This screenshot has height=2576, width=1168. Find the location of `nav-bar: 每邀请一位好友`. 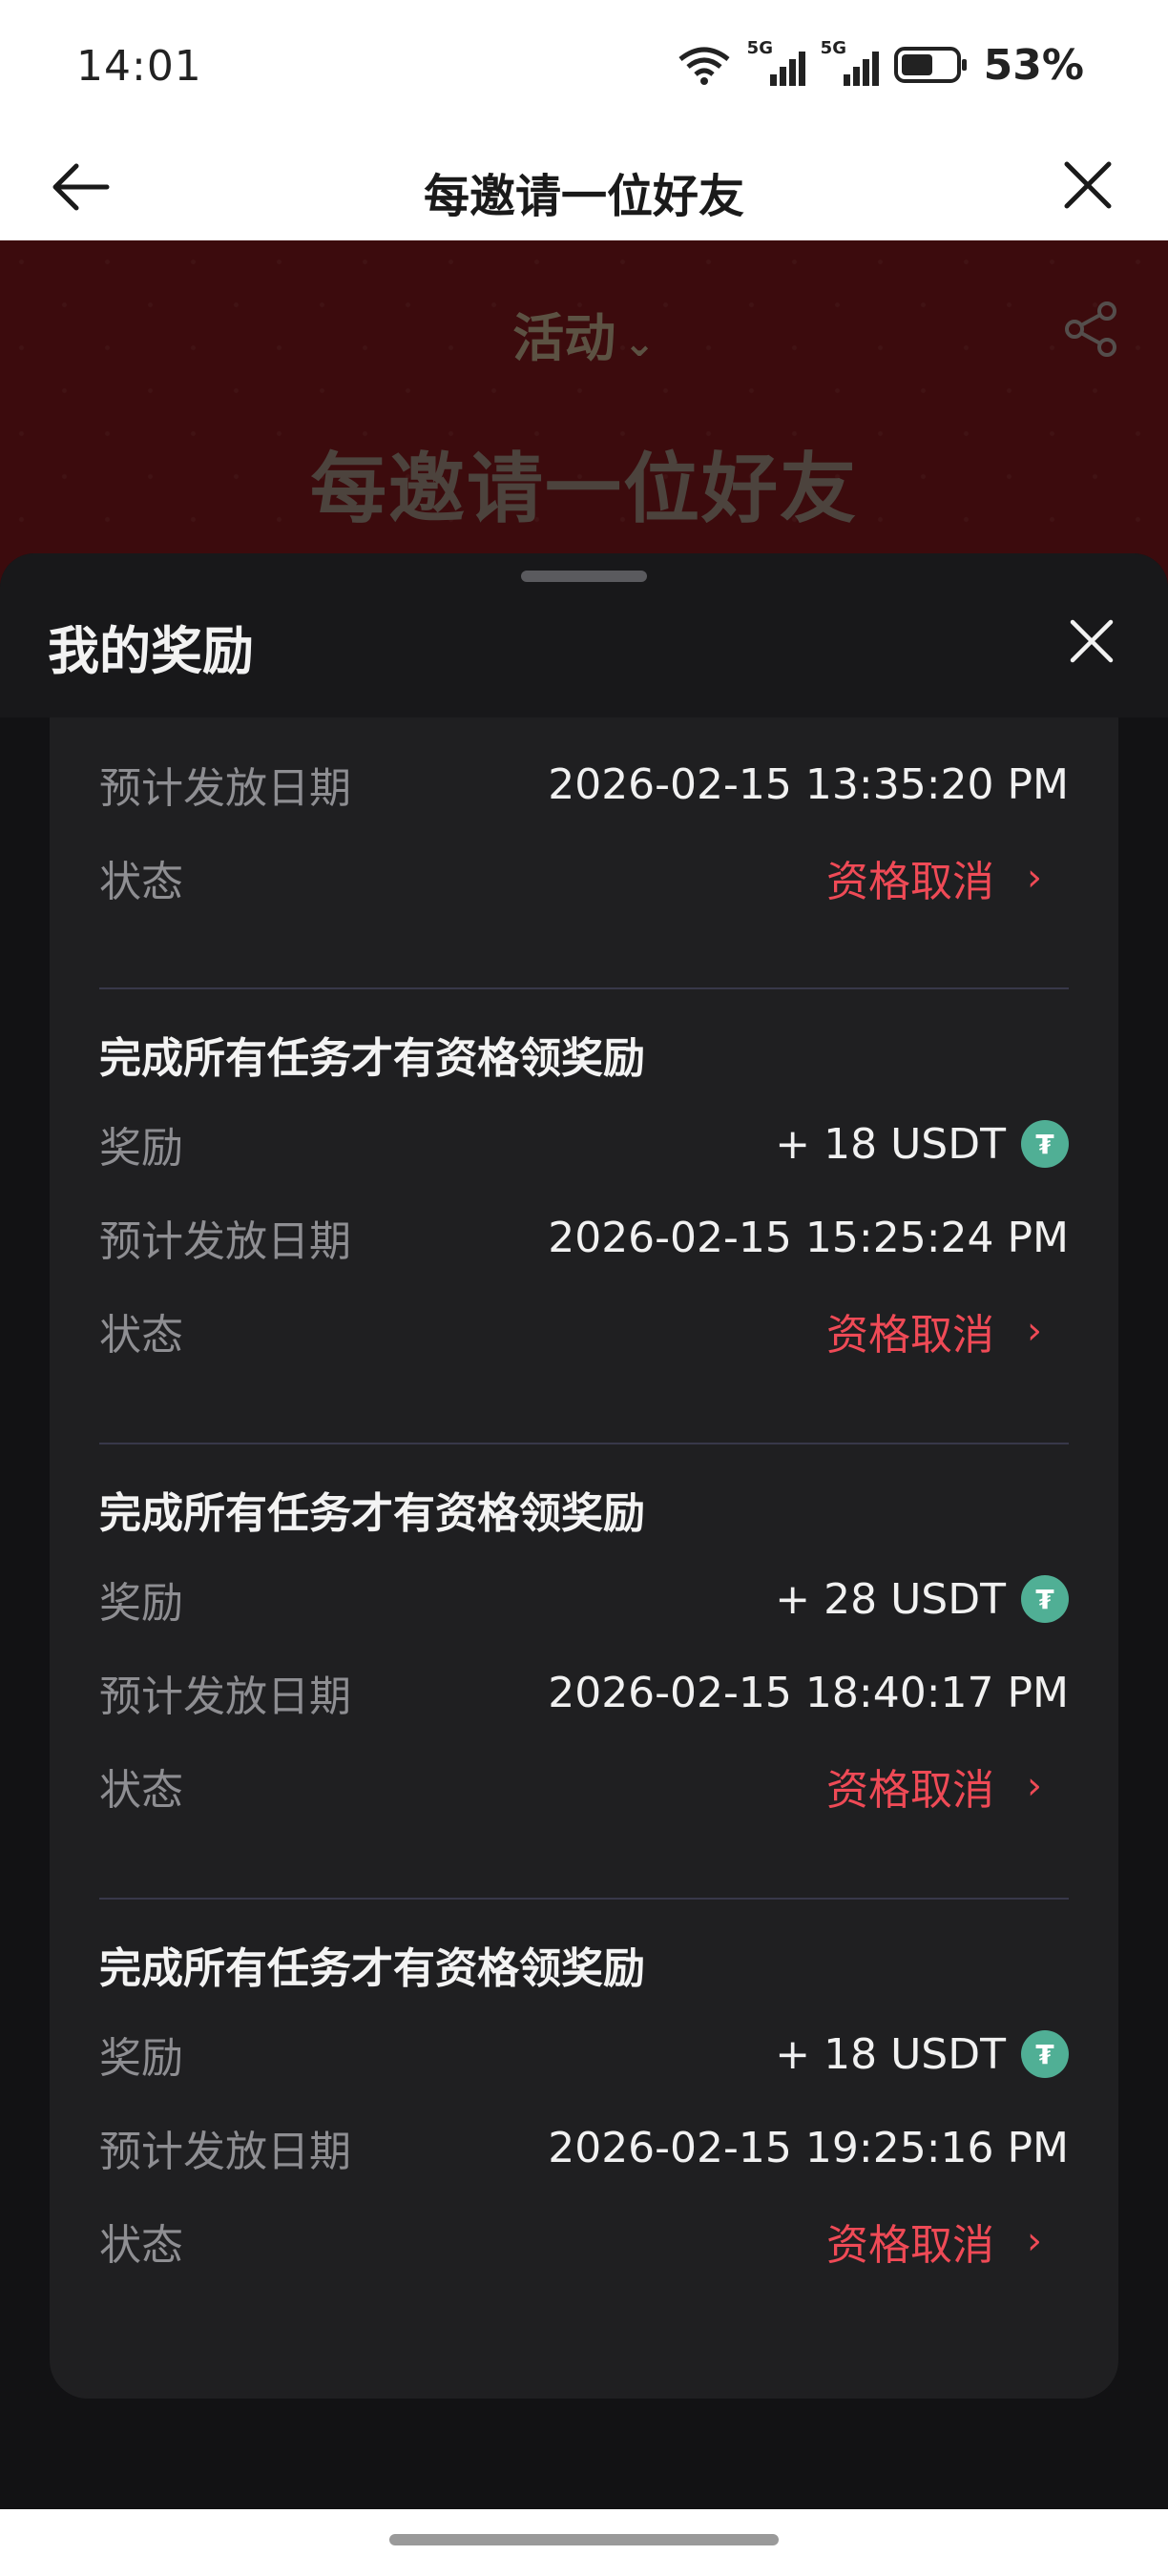

nav-bar: 每邀请一位好友 is located at coordinates (584, 187).